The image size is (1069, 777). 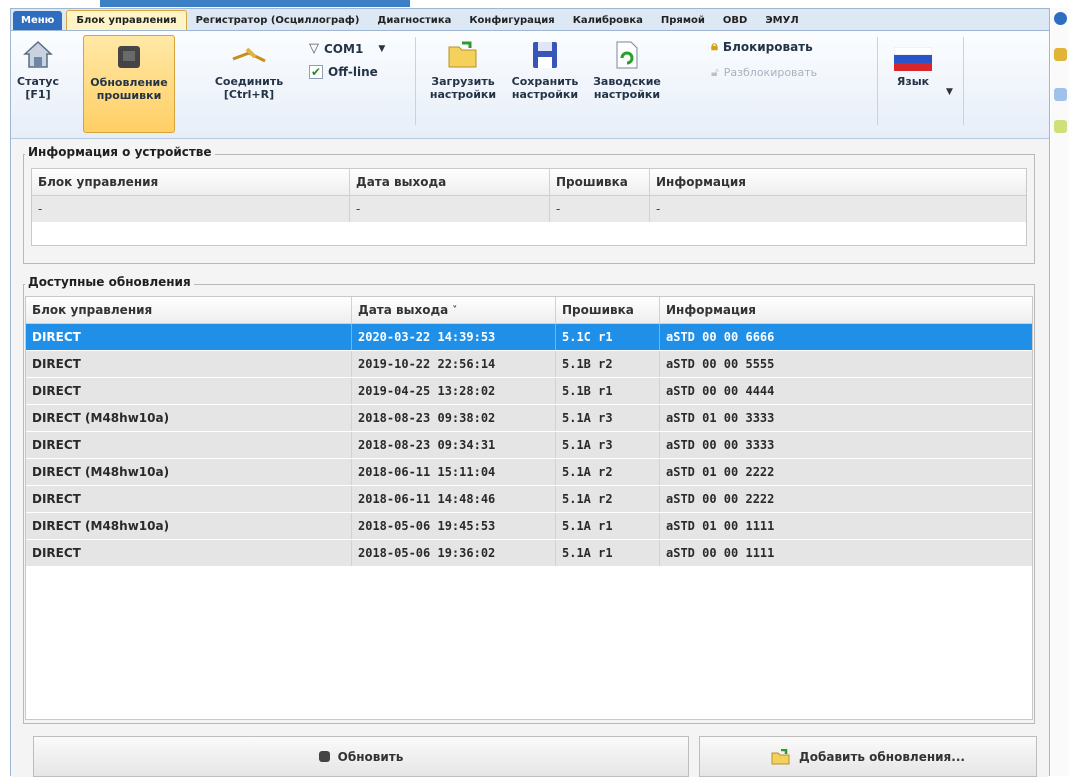 What do you see at coordinates (414, 20) in the screenshot?
I see `tab-diagnostics: Диагностика` at bounding box center [414, 20].